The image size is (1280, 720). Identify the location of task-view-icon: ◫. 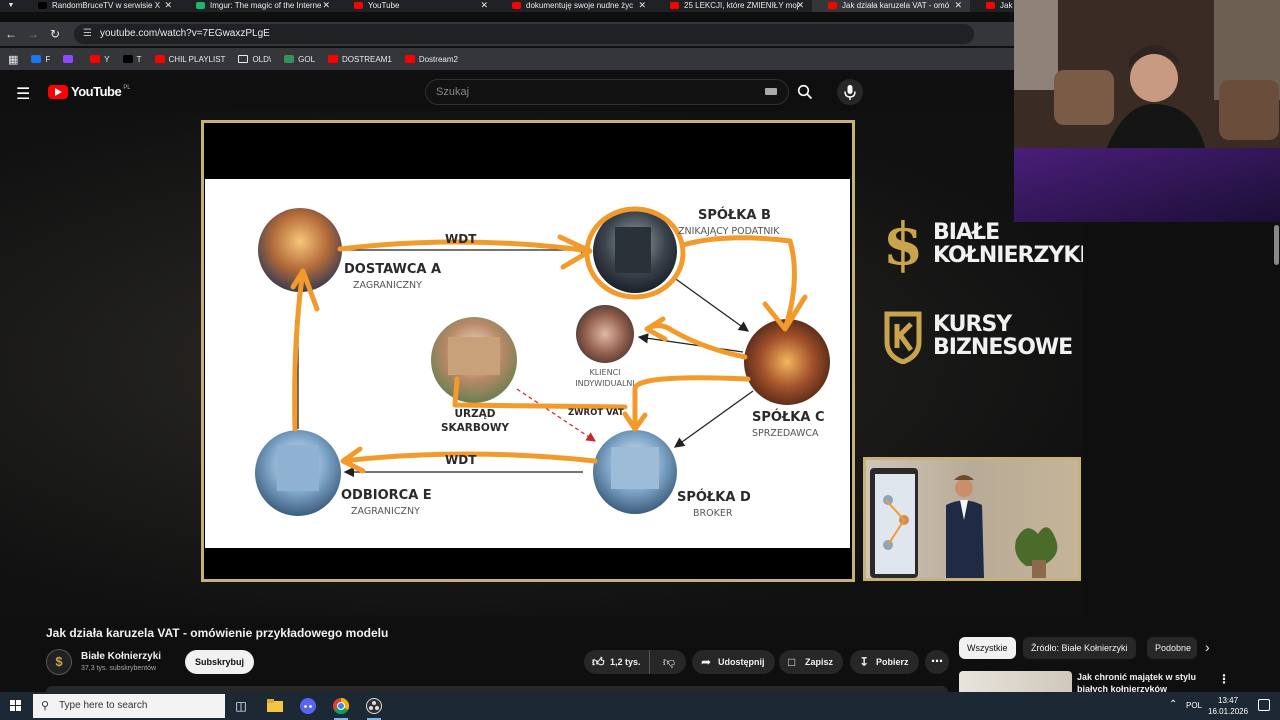
(241, 706).